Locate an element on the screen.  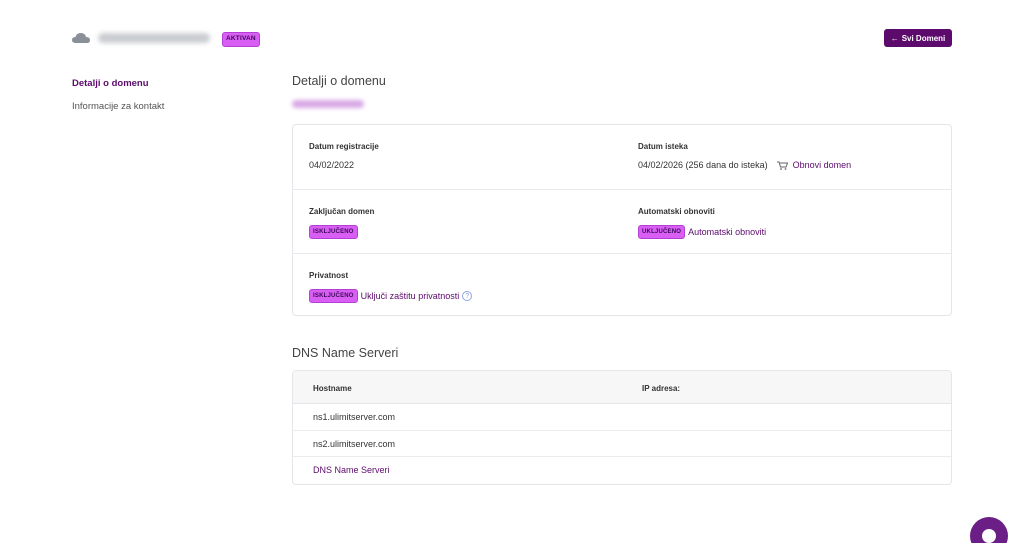
auto-renew-badge: UKLJUČENO is located at coordinates (662, 232).